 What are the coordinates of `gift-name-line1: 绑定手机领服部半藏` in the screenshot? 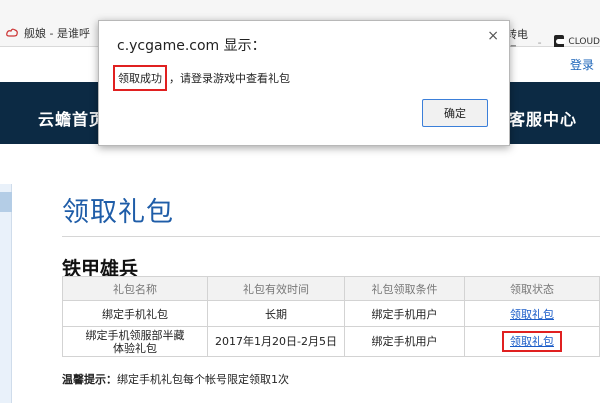 It's located at (135, 335).